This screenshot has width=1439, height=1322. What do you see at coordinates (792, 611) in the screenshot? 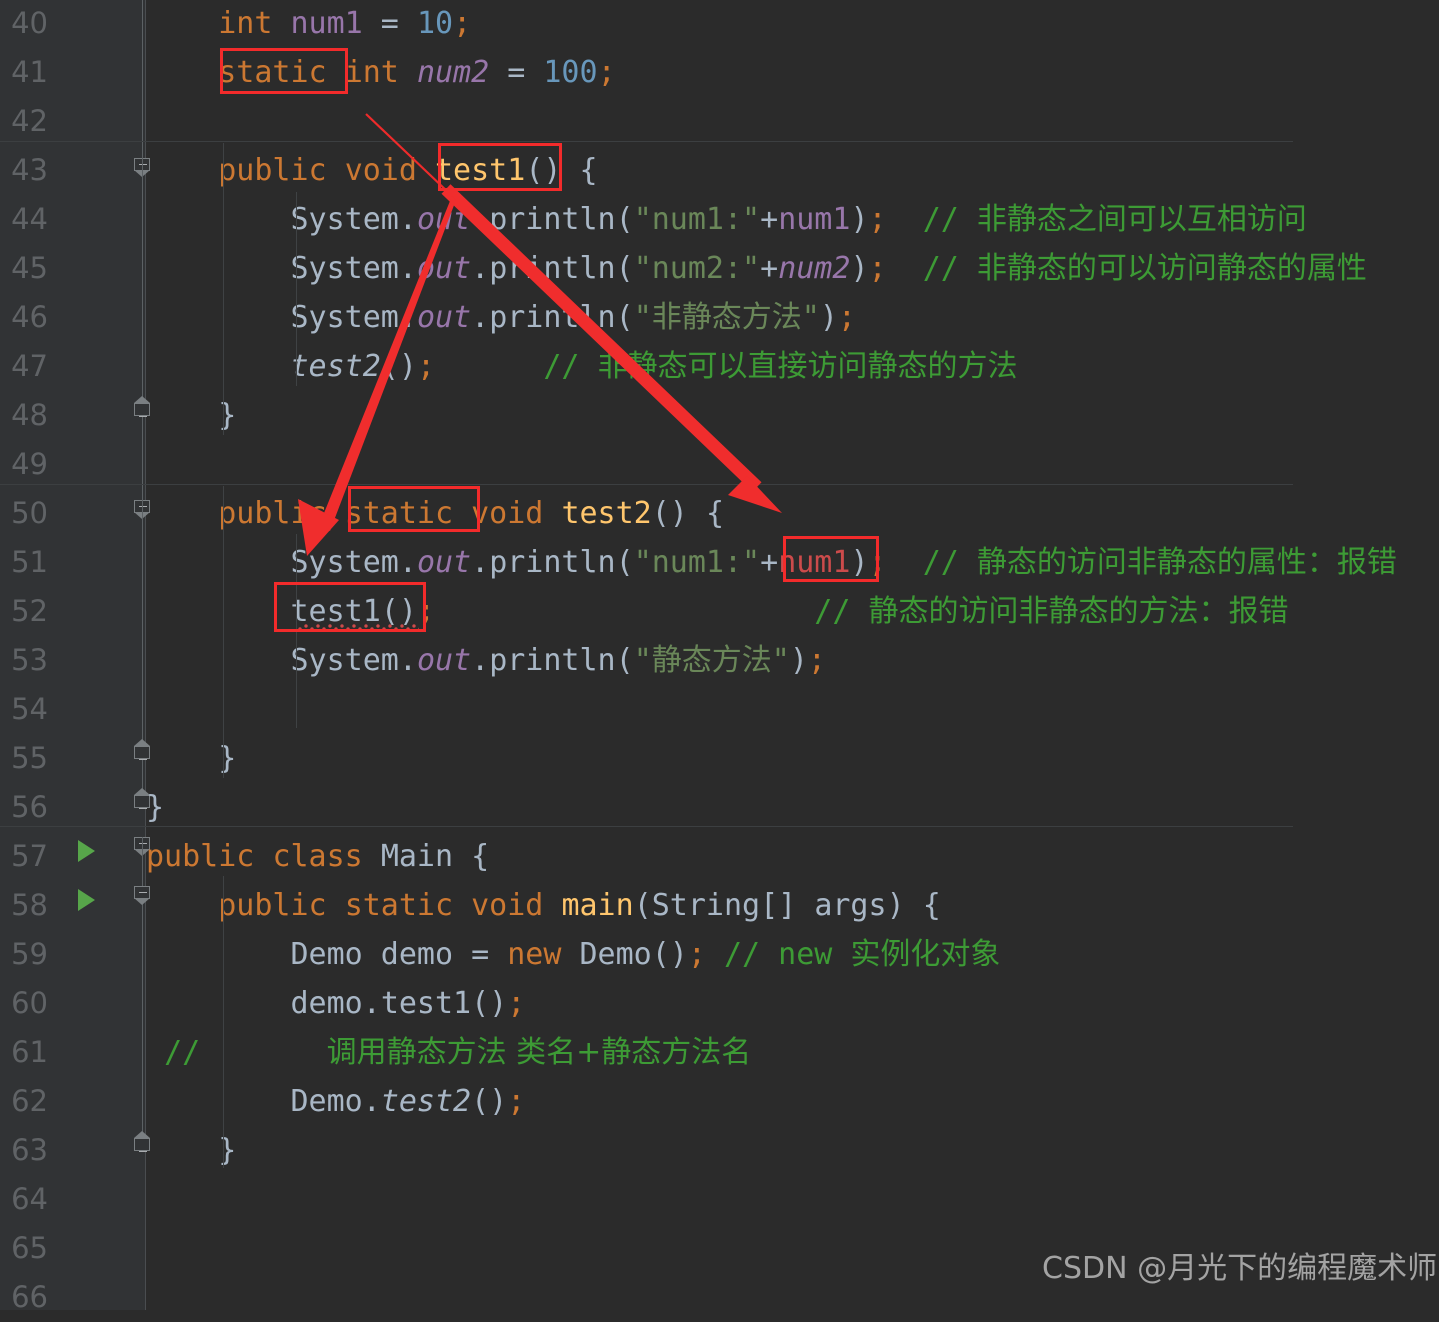
I see `code-line: test1(); // 静态的访问非静态的方法：报错` at bounding box center [792, 611].